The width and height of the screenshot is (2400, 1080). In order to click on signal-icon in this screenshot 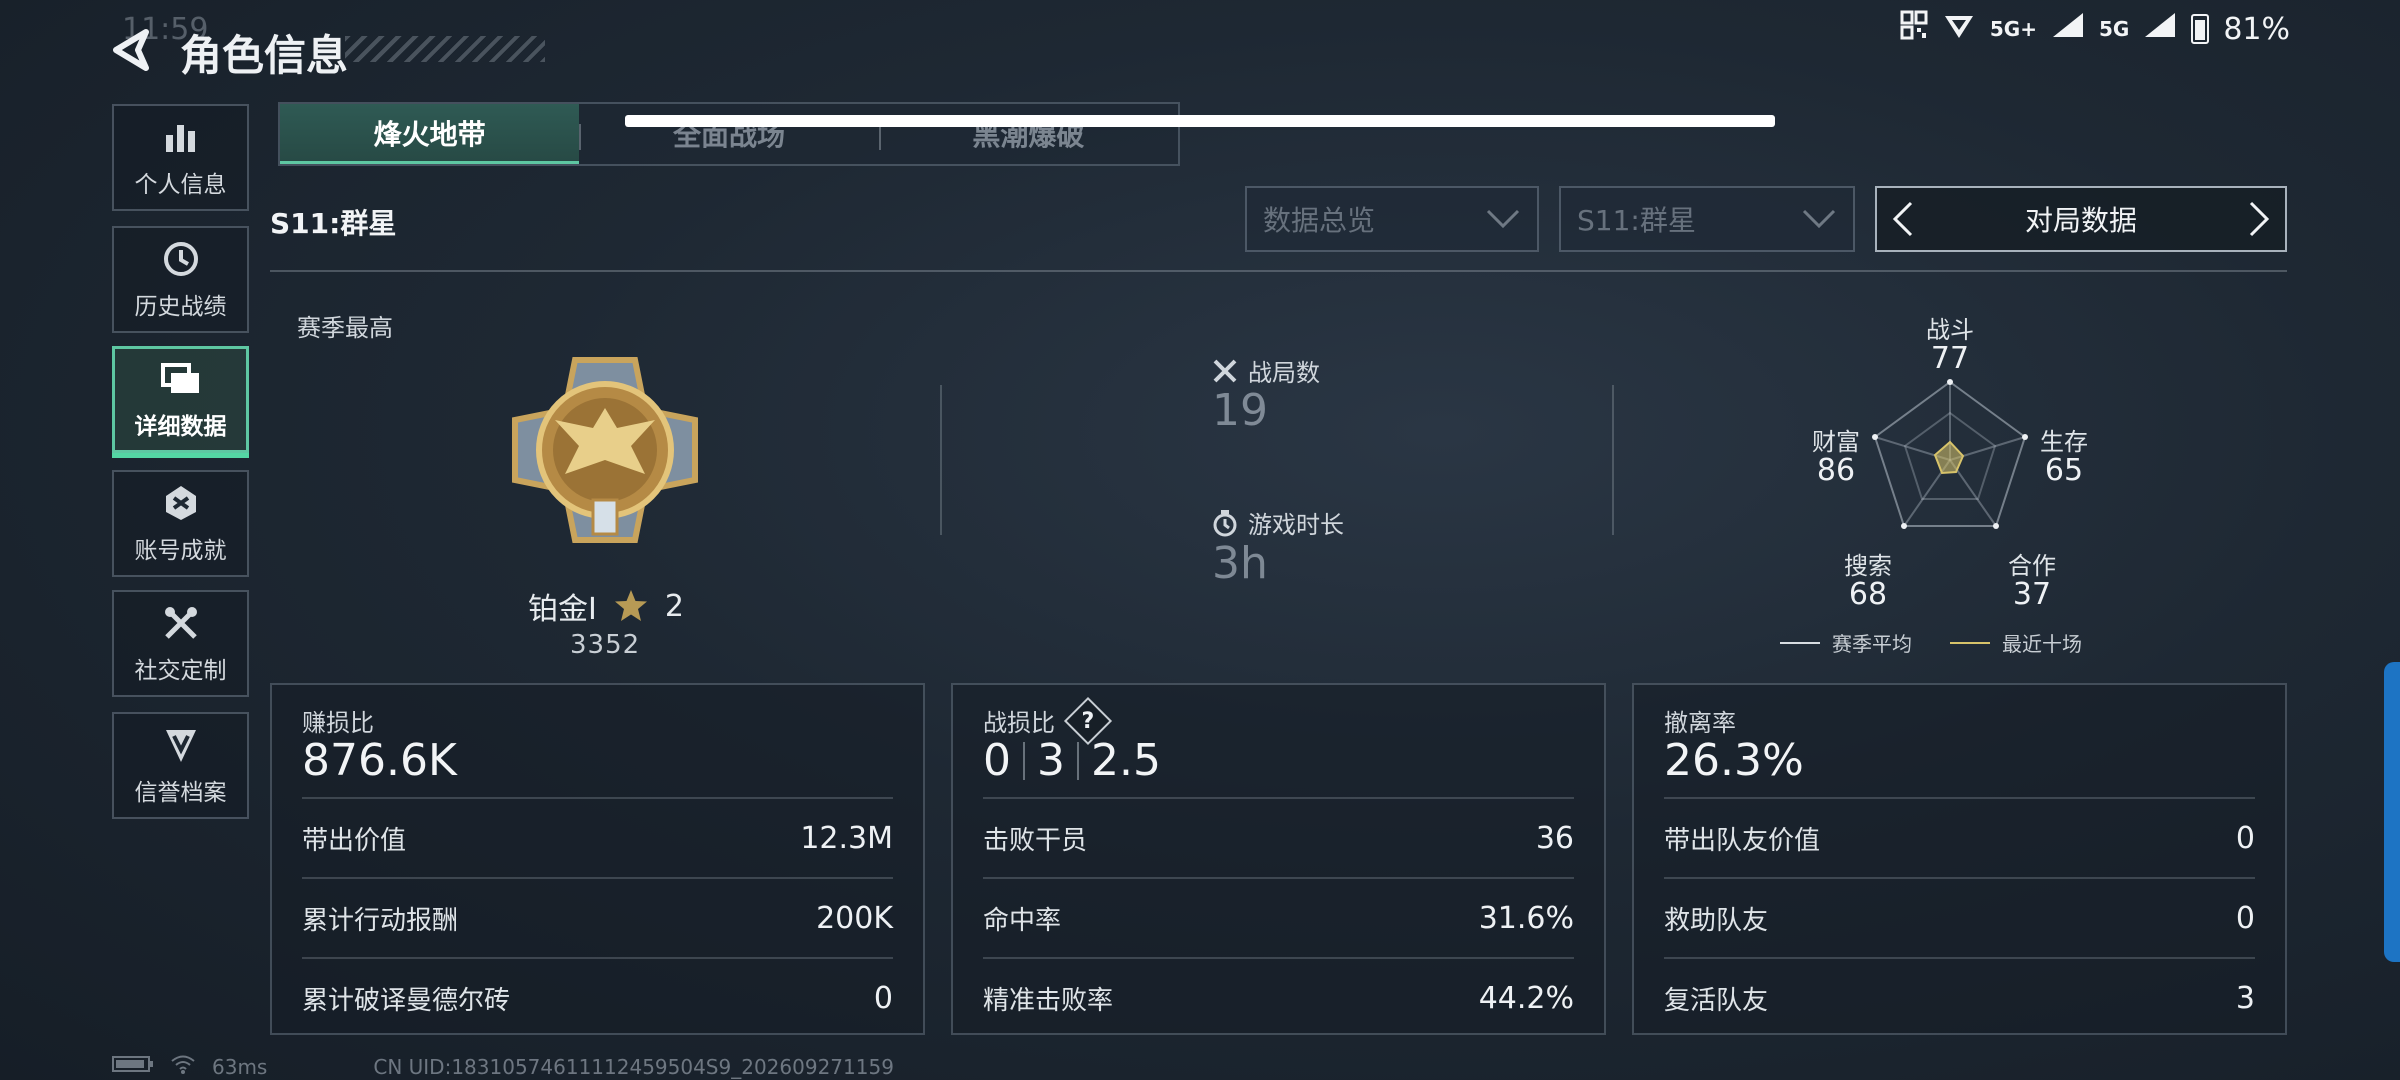, I will do `click(2068, 29)`.